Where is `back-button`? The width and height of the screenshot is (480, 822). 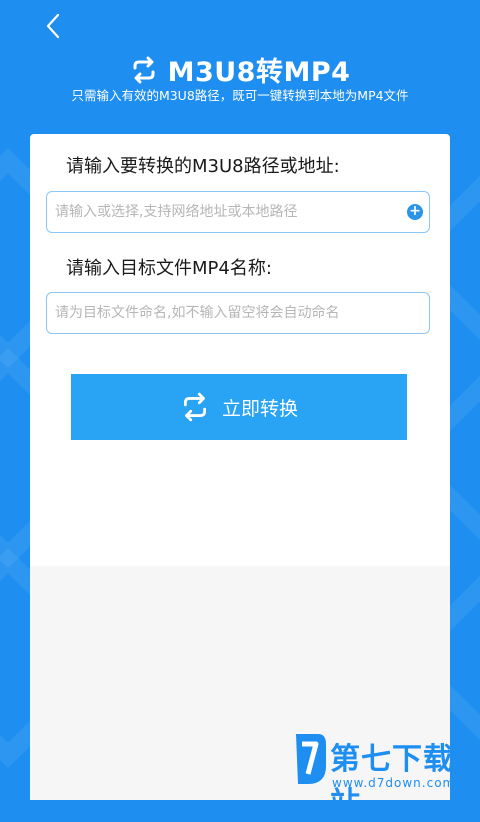
back-button is located at coordinates (54, 26).